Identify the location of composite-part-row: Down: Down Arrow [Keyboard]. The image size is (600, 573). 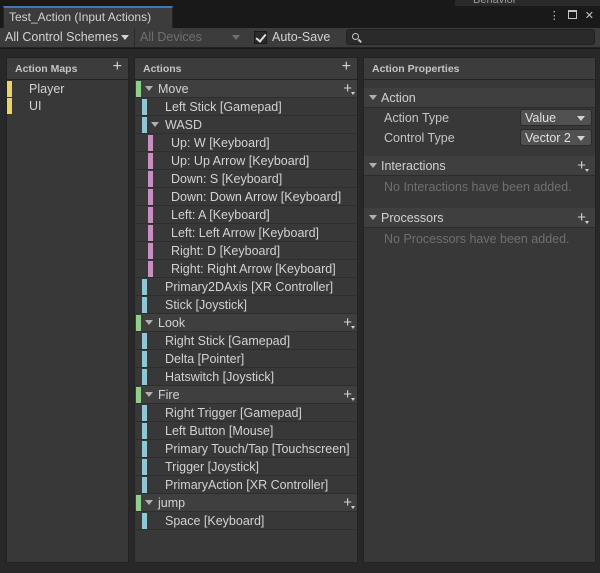
(246, 197).